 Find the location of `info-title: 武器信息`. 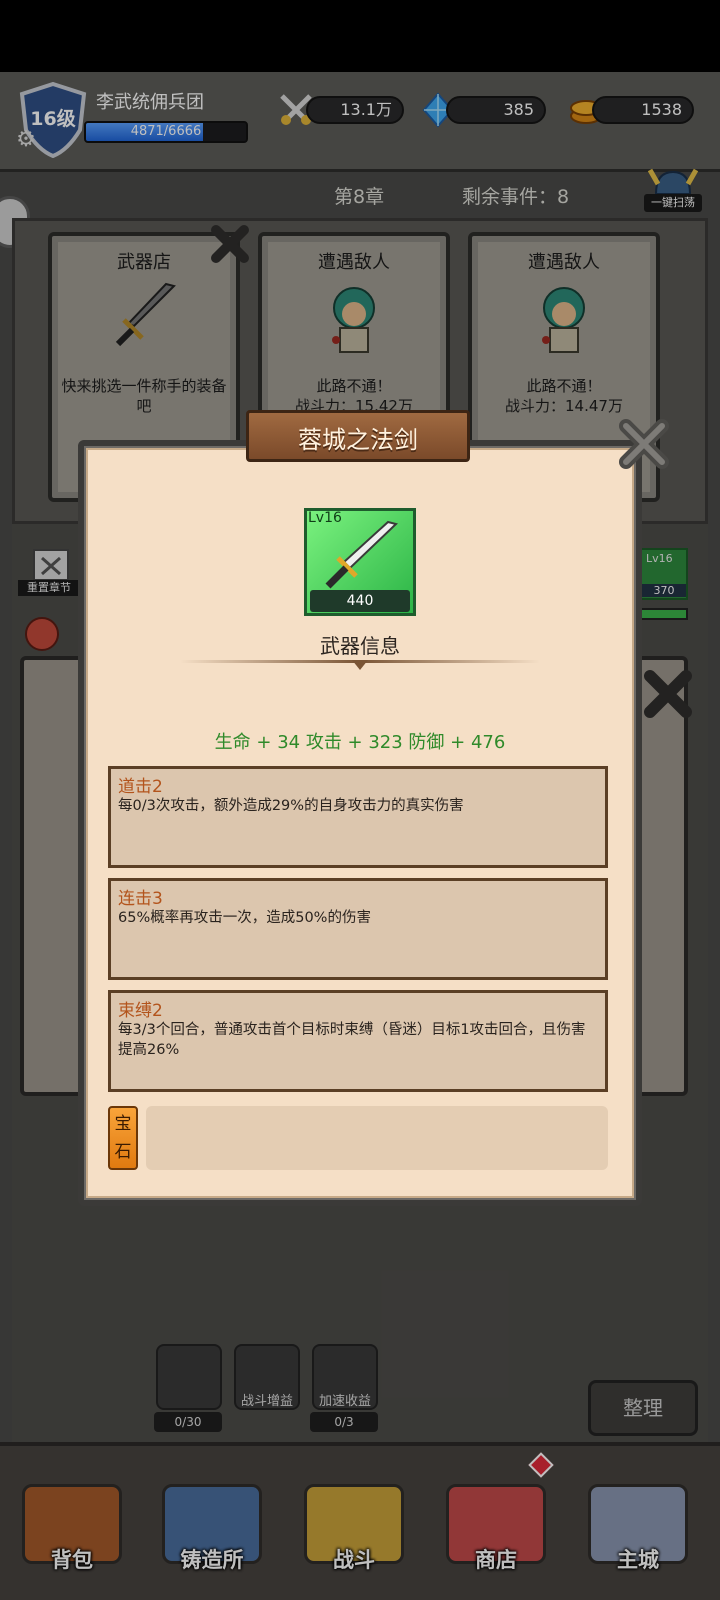

info-title: 武器信息 is located at coordinates (360, 646).